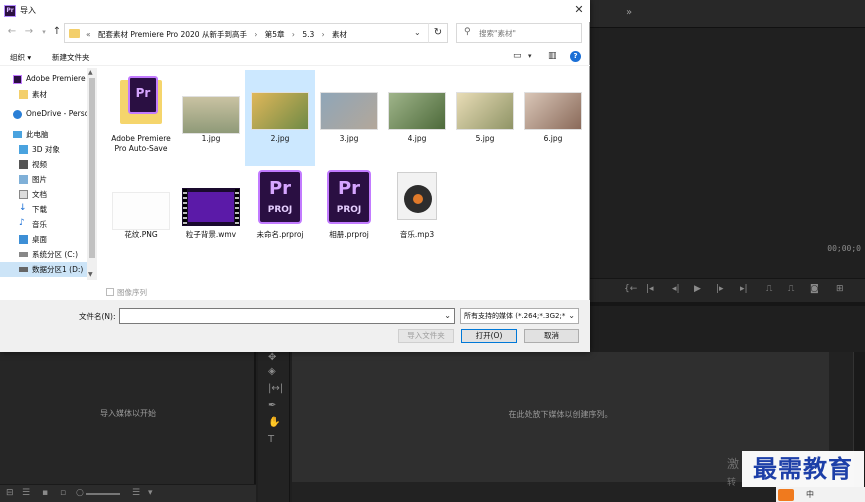  I want to click on file-item: 1.jpg, so click(211, 118).